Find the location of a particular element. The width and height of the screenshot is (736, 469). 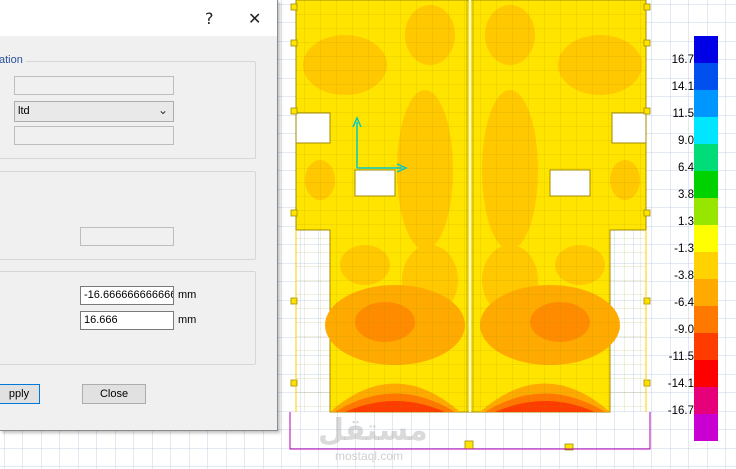

legend-label: 14.1 is located at coordinates (682, 87).